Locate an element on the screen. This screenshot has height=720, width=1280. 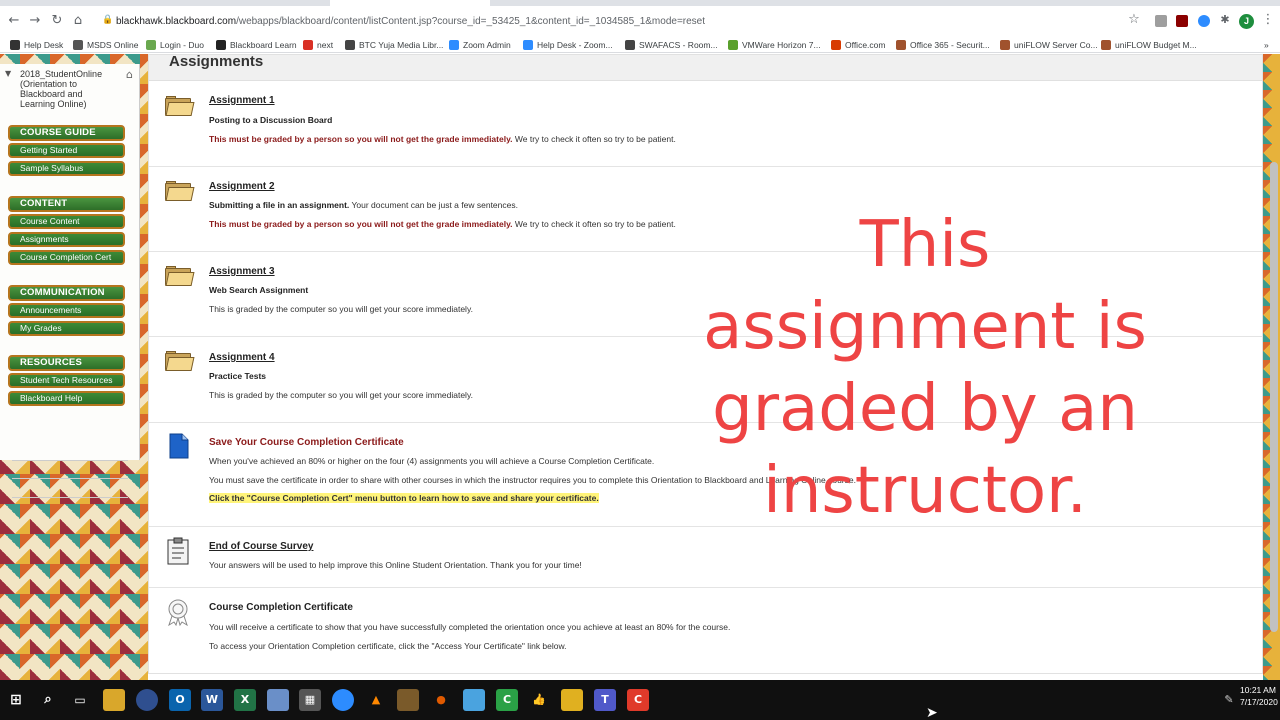
menu-heading: CONTENT is located at coordinates (66, 204).